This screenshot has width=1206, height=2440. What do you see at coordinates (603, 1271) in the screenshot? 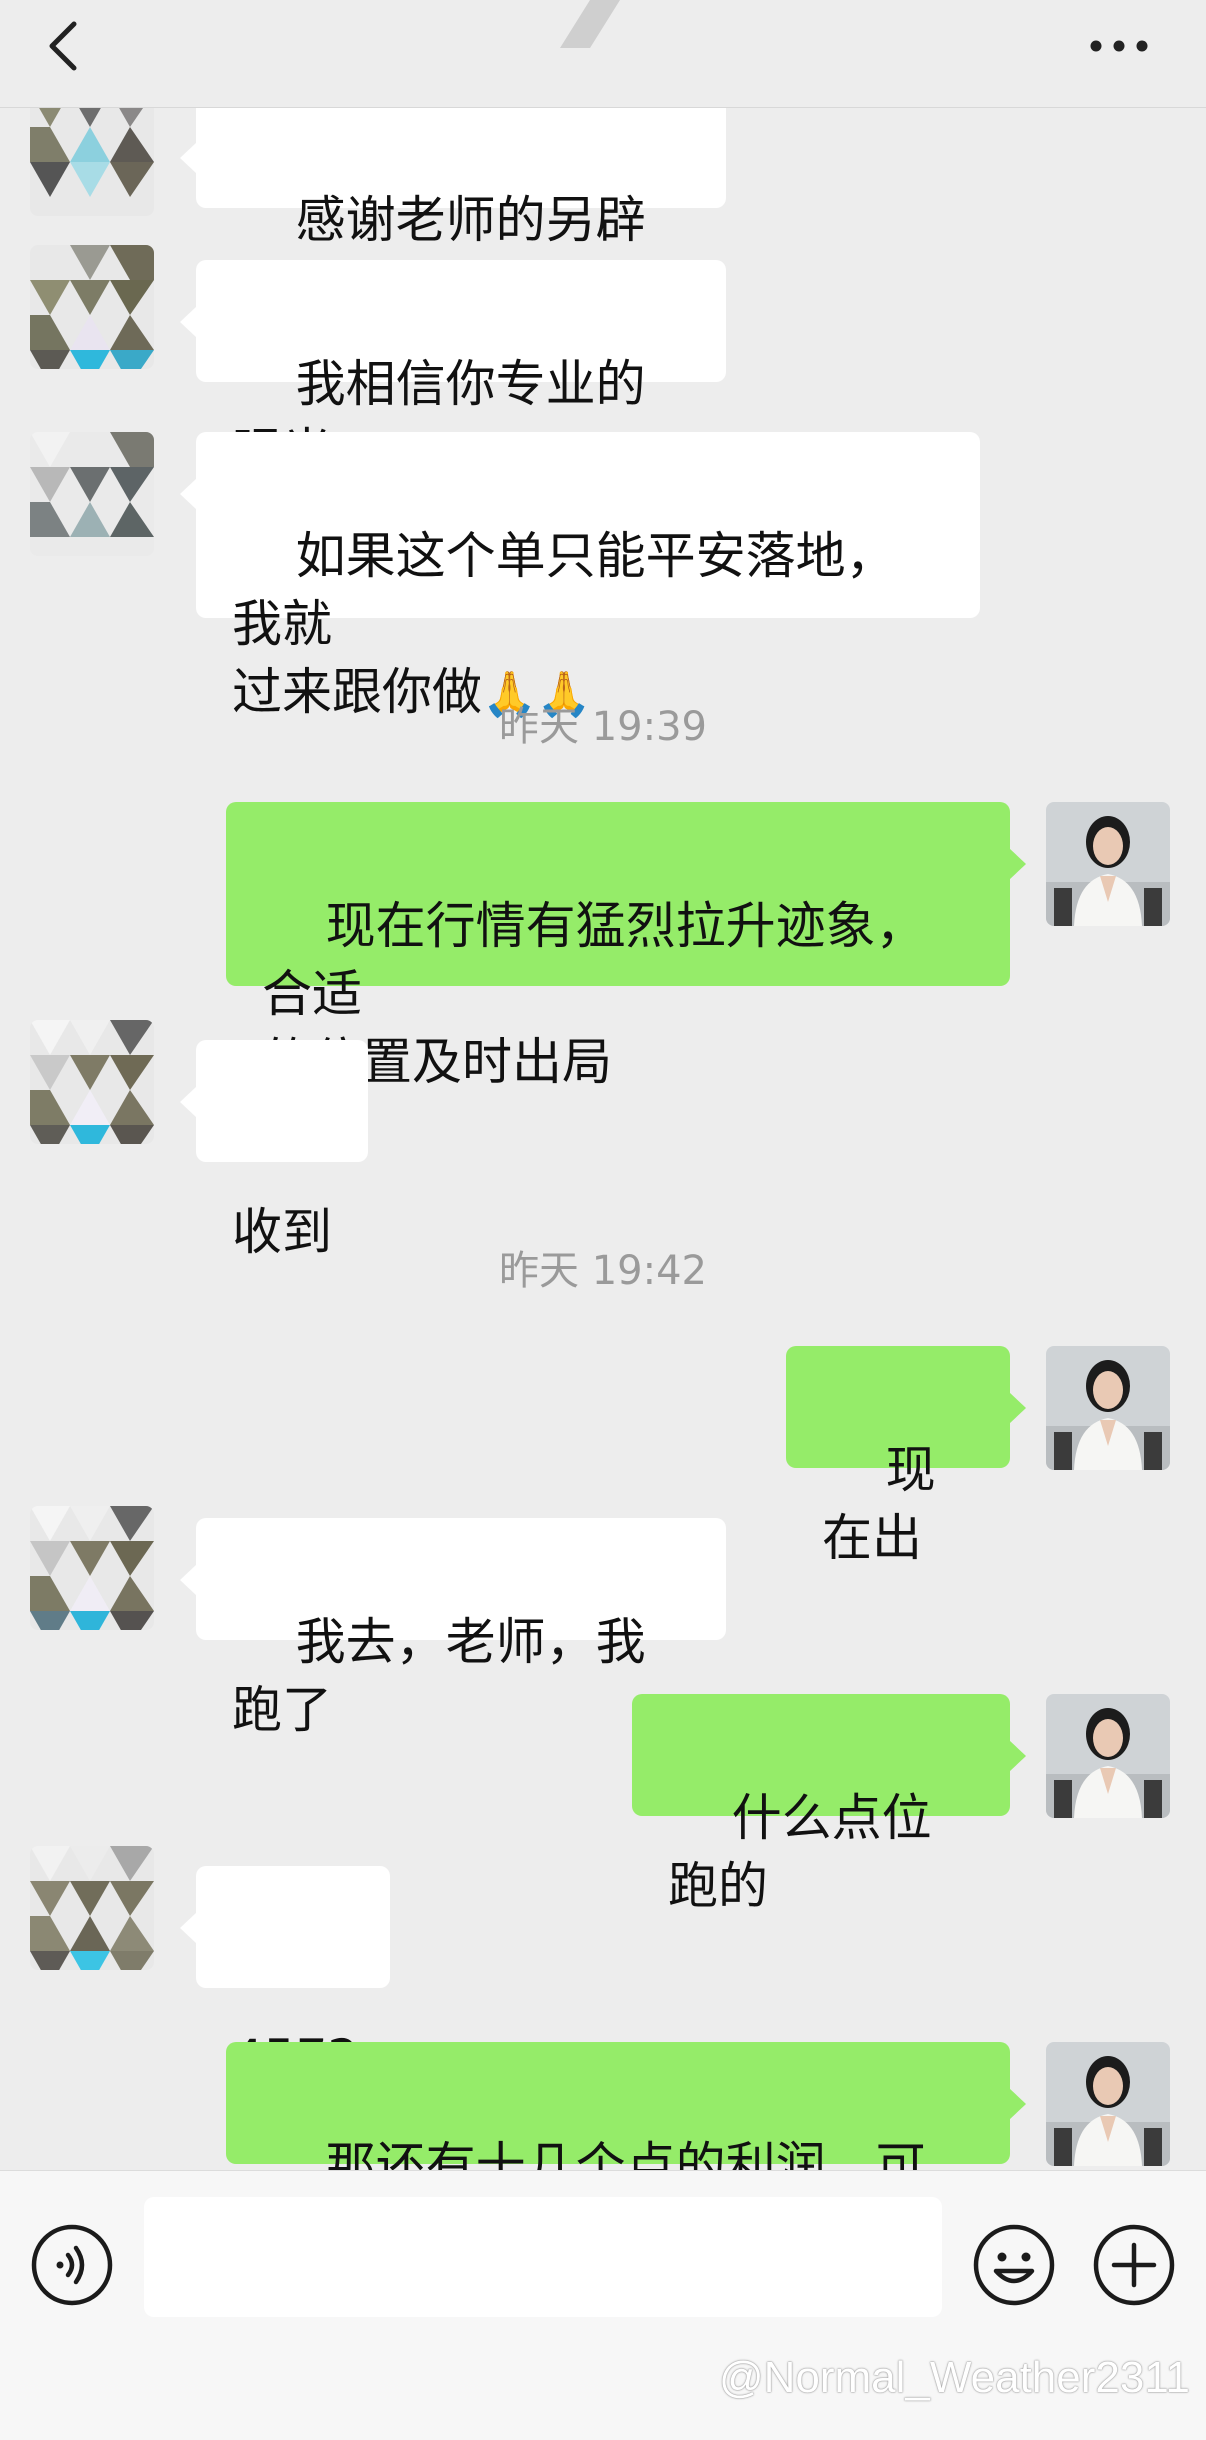
I see `timestamp: 昨天 19:42` at bounding box center [603, 1271].